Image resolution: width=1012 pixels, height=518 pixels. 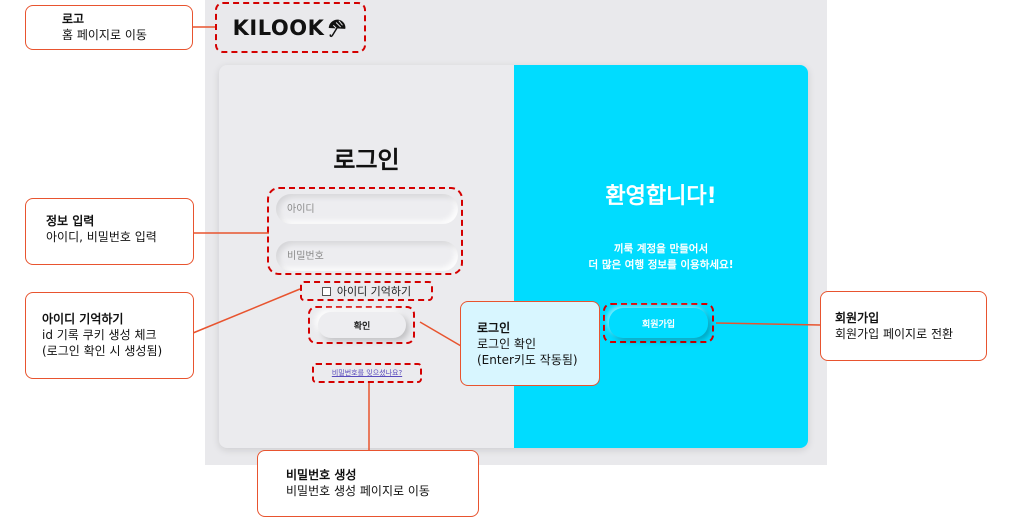 What do you see at coordinates (83, 319) in the screenshot?
I see `annotation-title: 아이디 기억하기` at bounding box center [83, 319].